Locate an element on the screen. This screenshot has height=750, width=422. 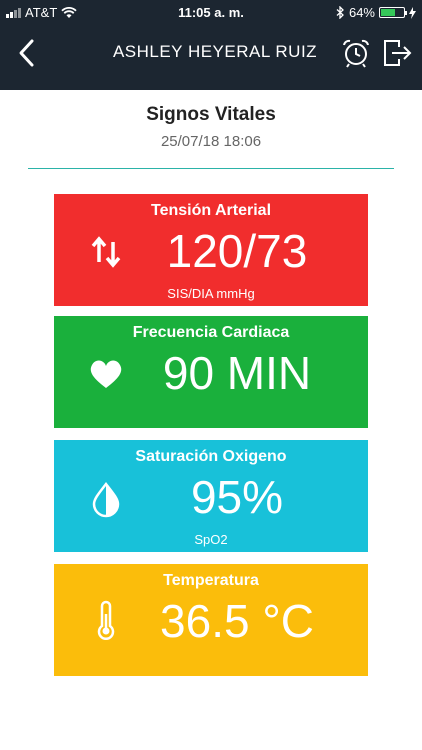
card-title: Temperatura is located at coordinates (211, 580).